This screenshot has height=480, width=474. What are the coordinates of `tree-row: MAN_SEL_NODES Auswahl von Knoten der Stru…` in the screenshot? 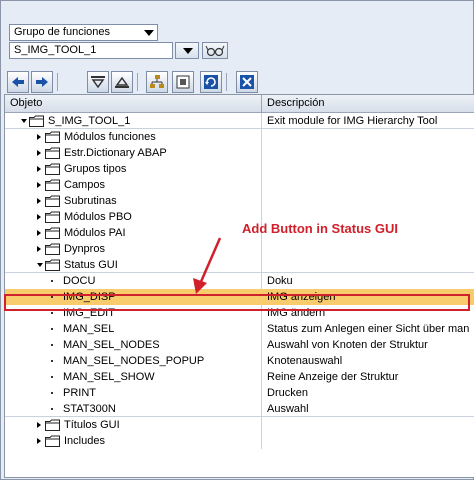 It's located at (239, 345).